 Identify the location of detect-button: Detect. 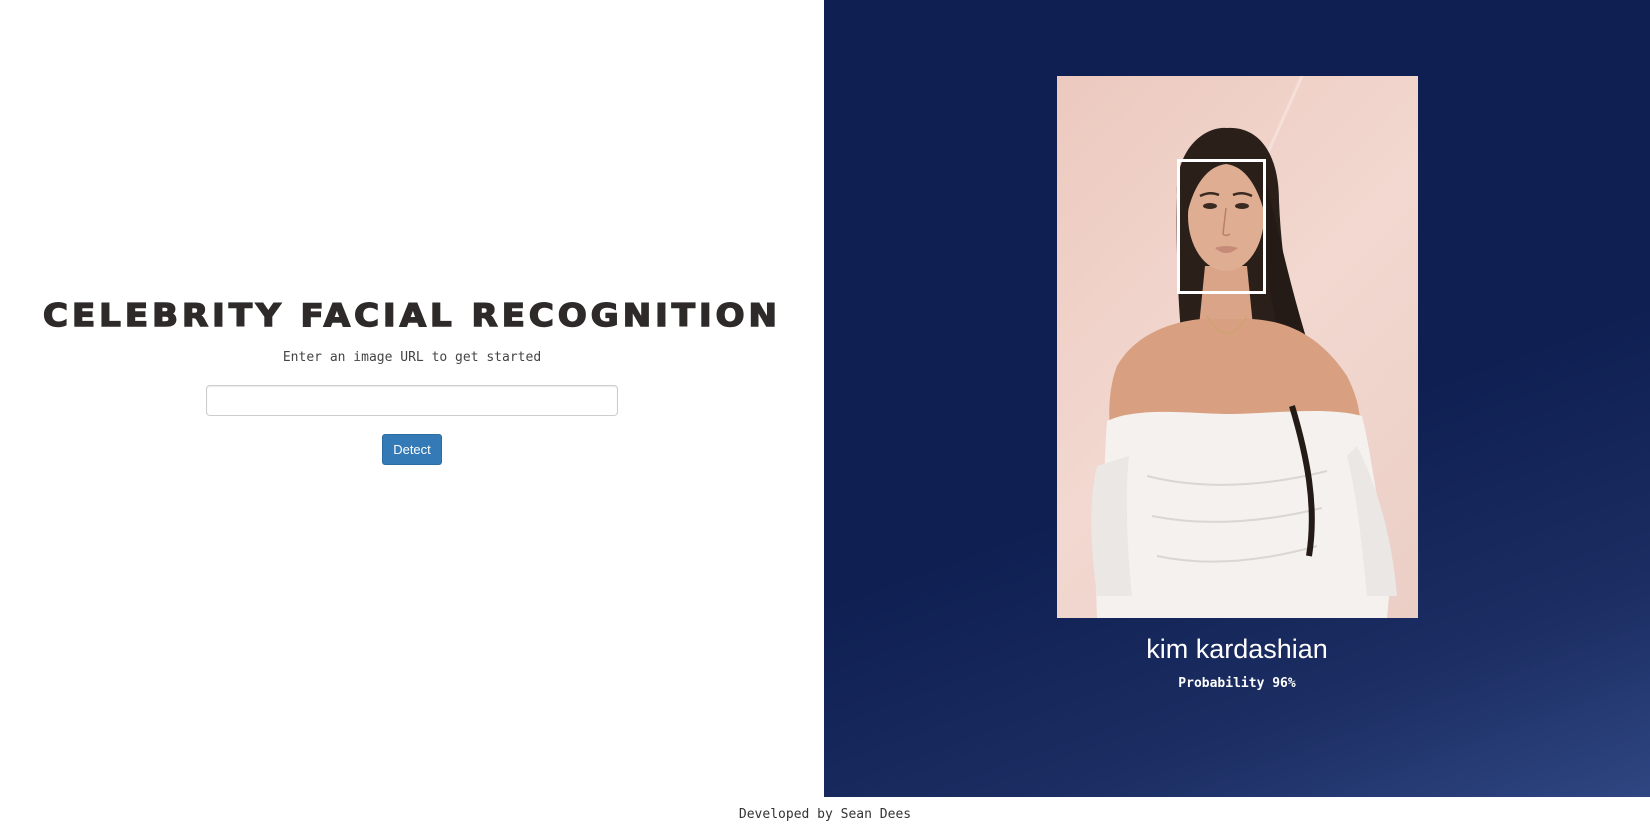
(412, 449).